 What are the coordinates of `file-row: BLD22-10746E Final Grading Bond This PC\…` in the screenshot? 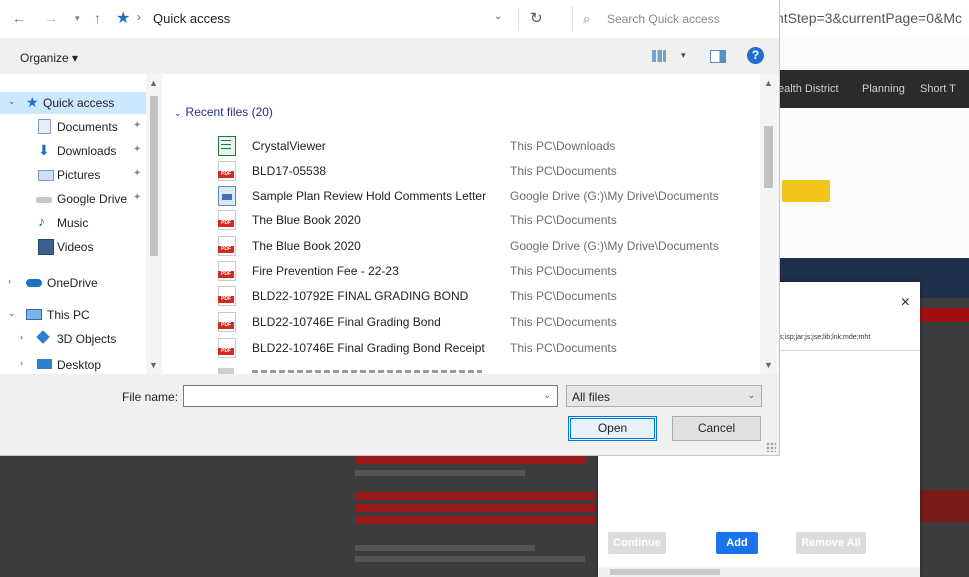 It's located at (488, 322).